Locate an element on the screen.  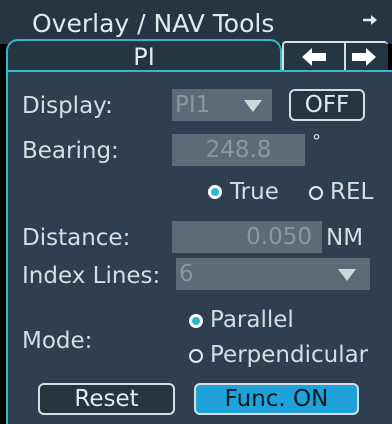
display-label: Display: is located at coordinates (67, 106).